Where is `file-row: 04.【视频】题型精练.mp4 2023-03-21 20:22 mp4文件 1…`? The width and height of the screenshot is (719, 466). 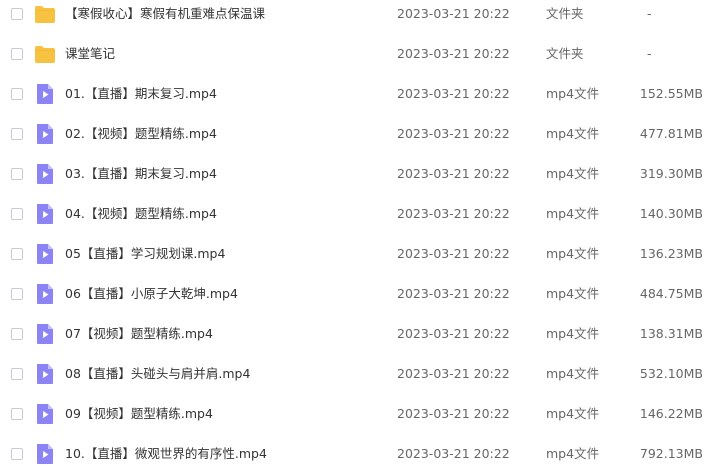
file-row: 04.【视频】题型精练.mp4 2023-03-21 20:22 mp4文件 1… is located at coordinates (359, 215).